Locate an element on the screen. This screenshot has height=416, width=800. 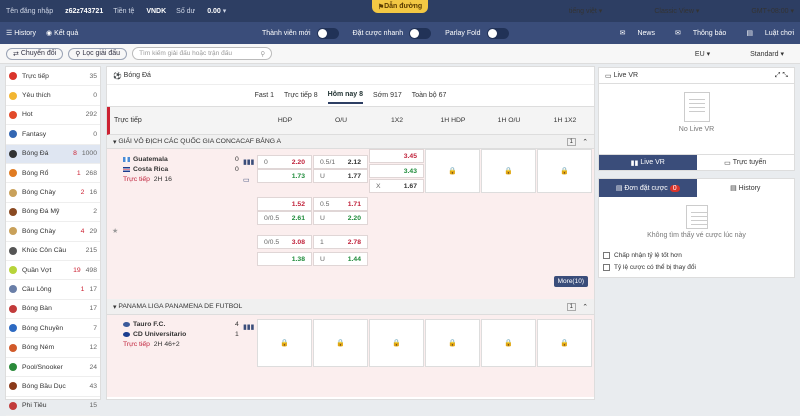
tab-early: Sớm 917 is located at coordinates (387, 95).